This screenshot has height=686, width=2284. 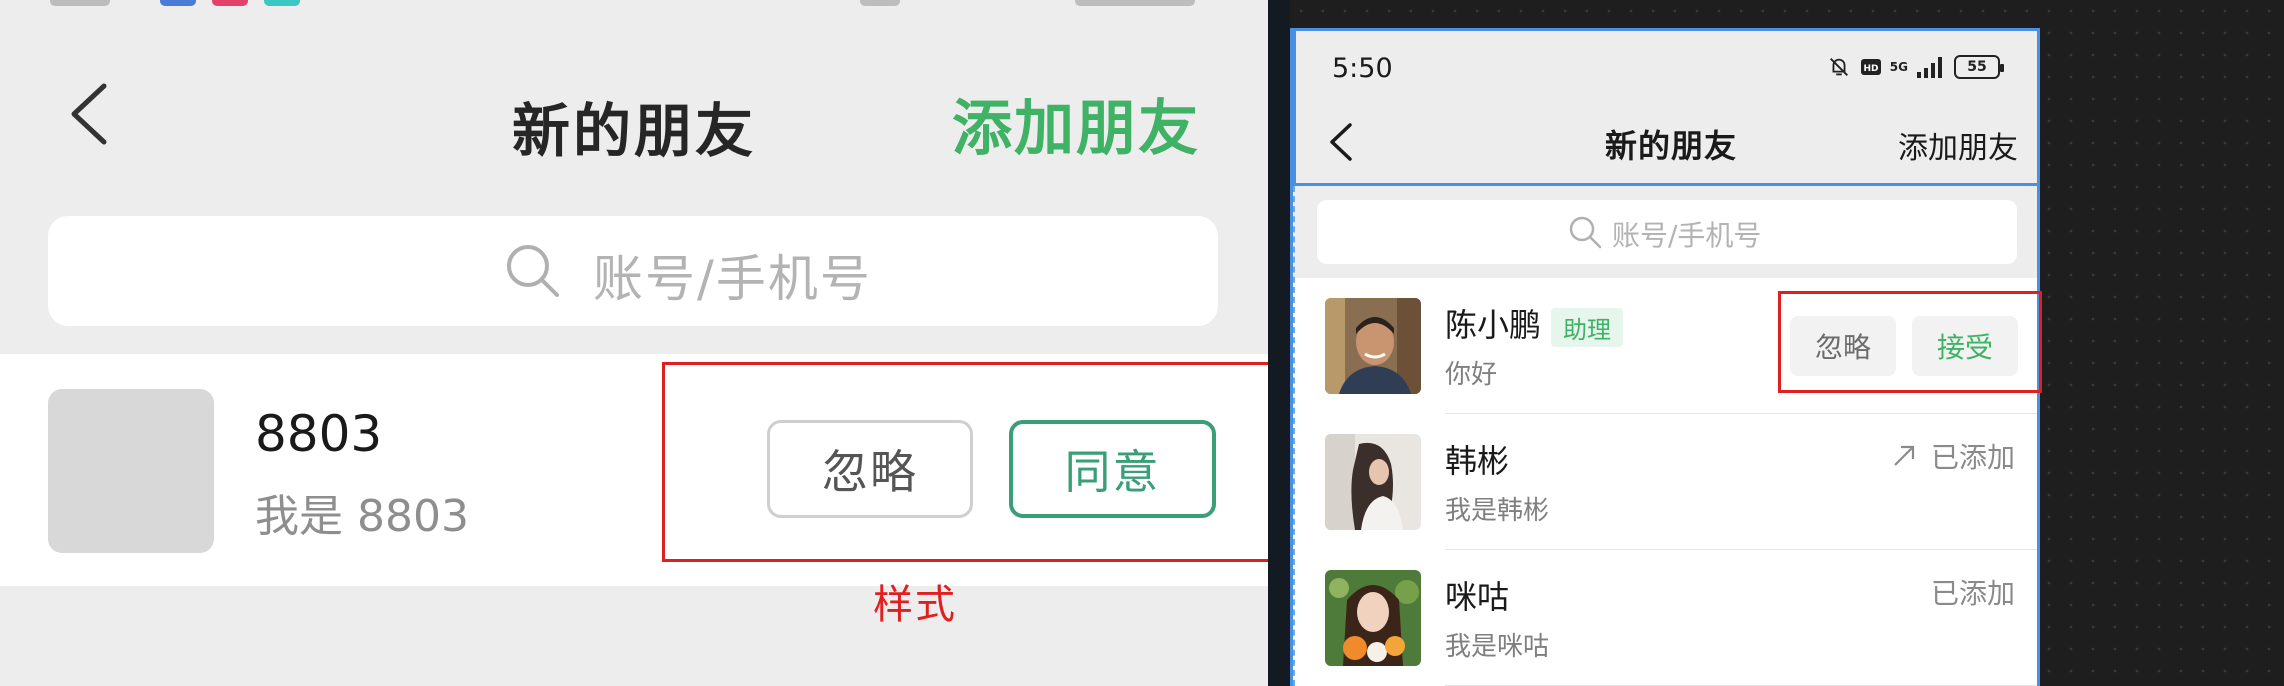 I want to click on battery-icon: 55, so click(x=1979, y=67).